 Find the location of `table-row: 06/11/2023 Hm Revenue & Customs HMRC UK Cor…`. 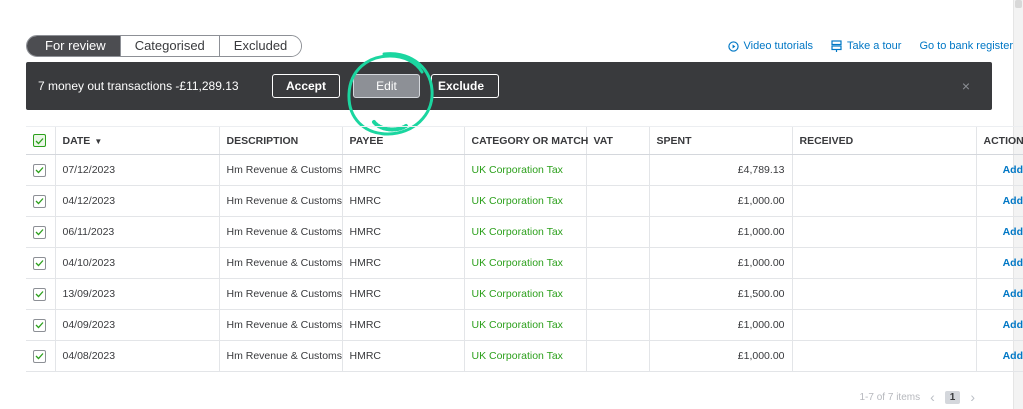

table-row: 06/11/2023 Hm Revenue & Customs HMRC UK Cor… is located at coordinates (524, 232).